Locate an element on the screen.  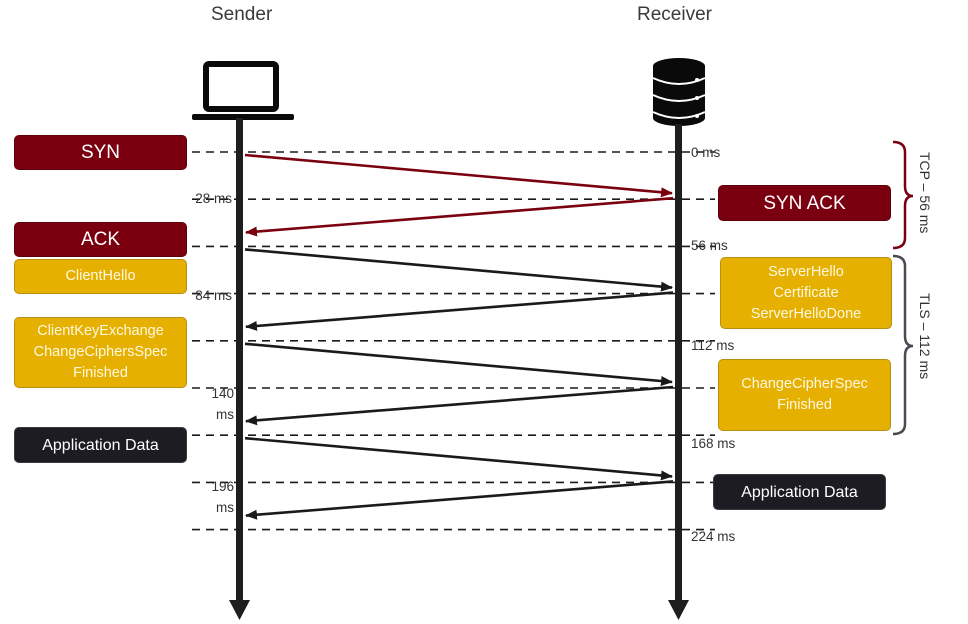
sender-application-data-label: Application Data is located at coordinates (100, 445).